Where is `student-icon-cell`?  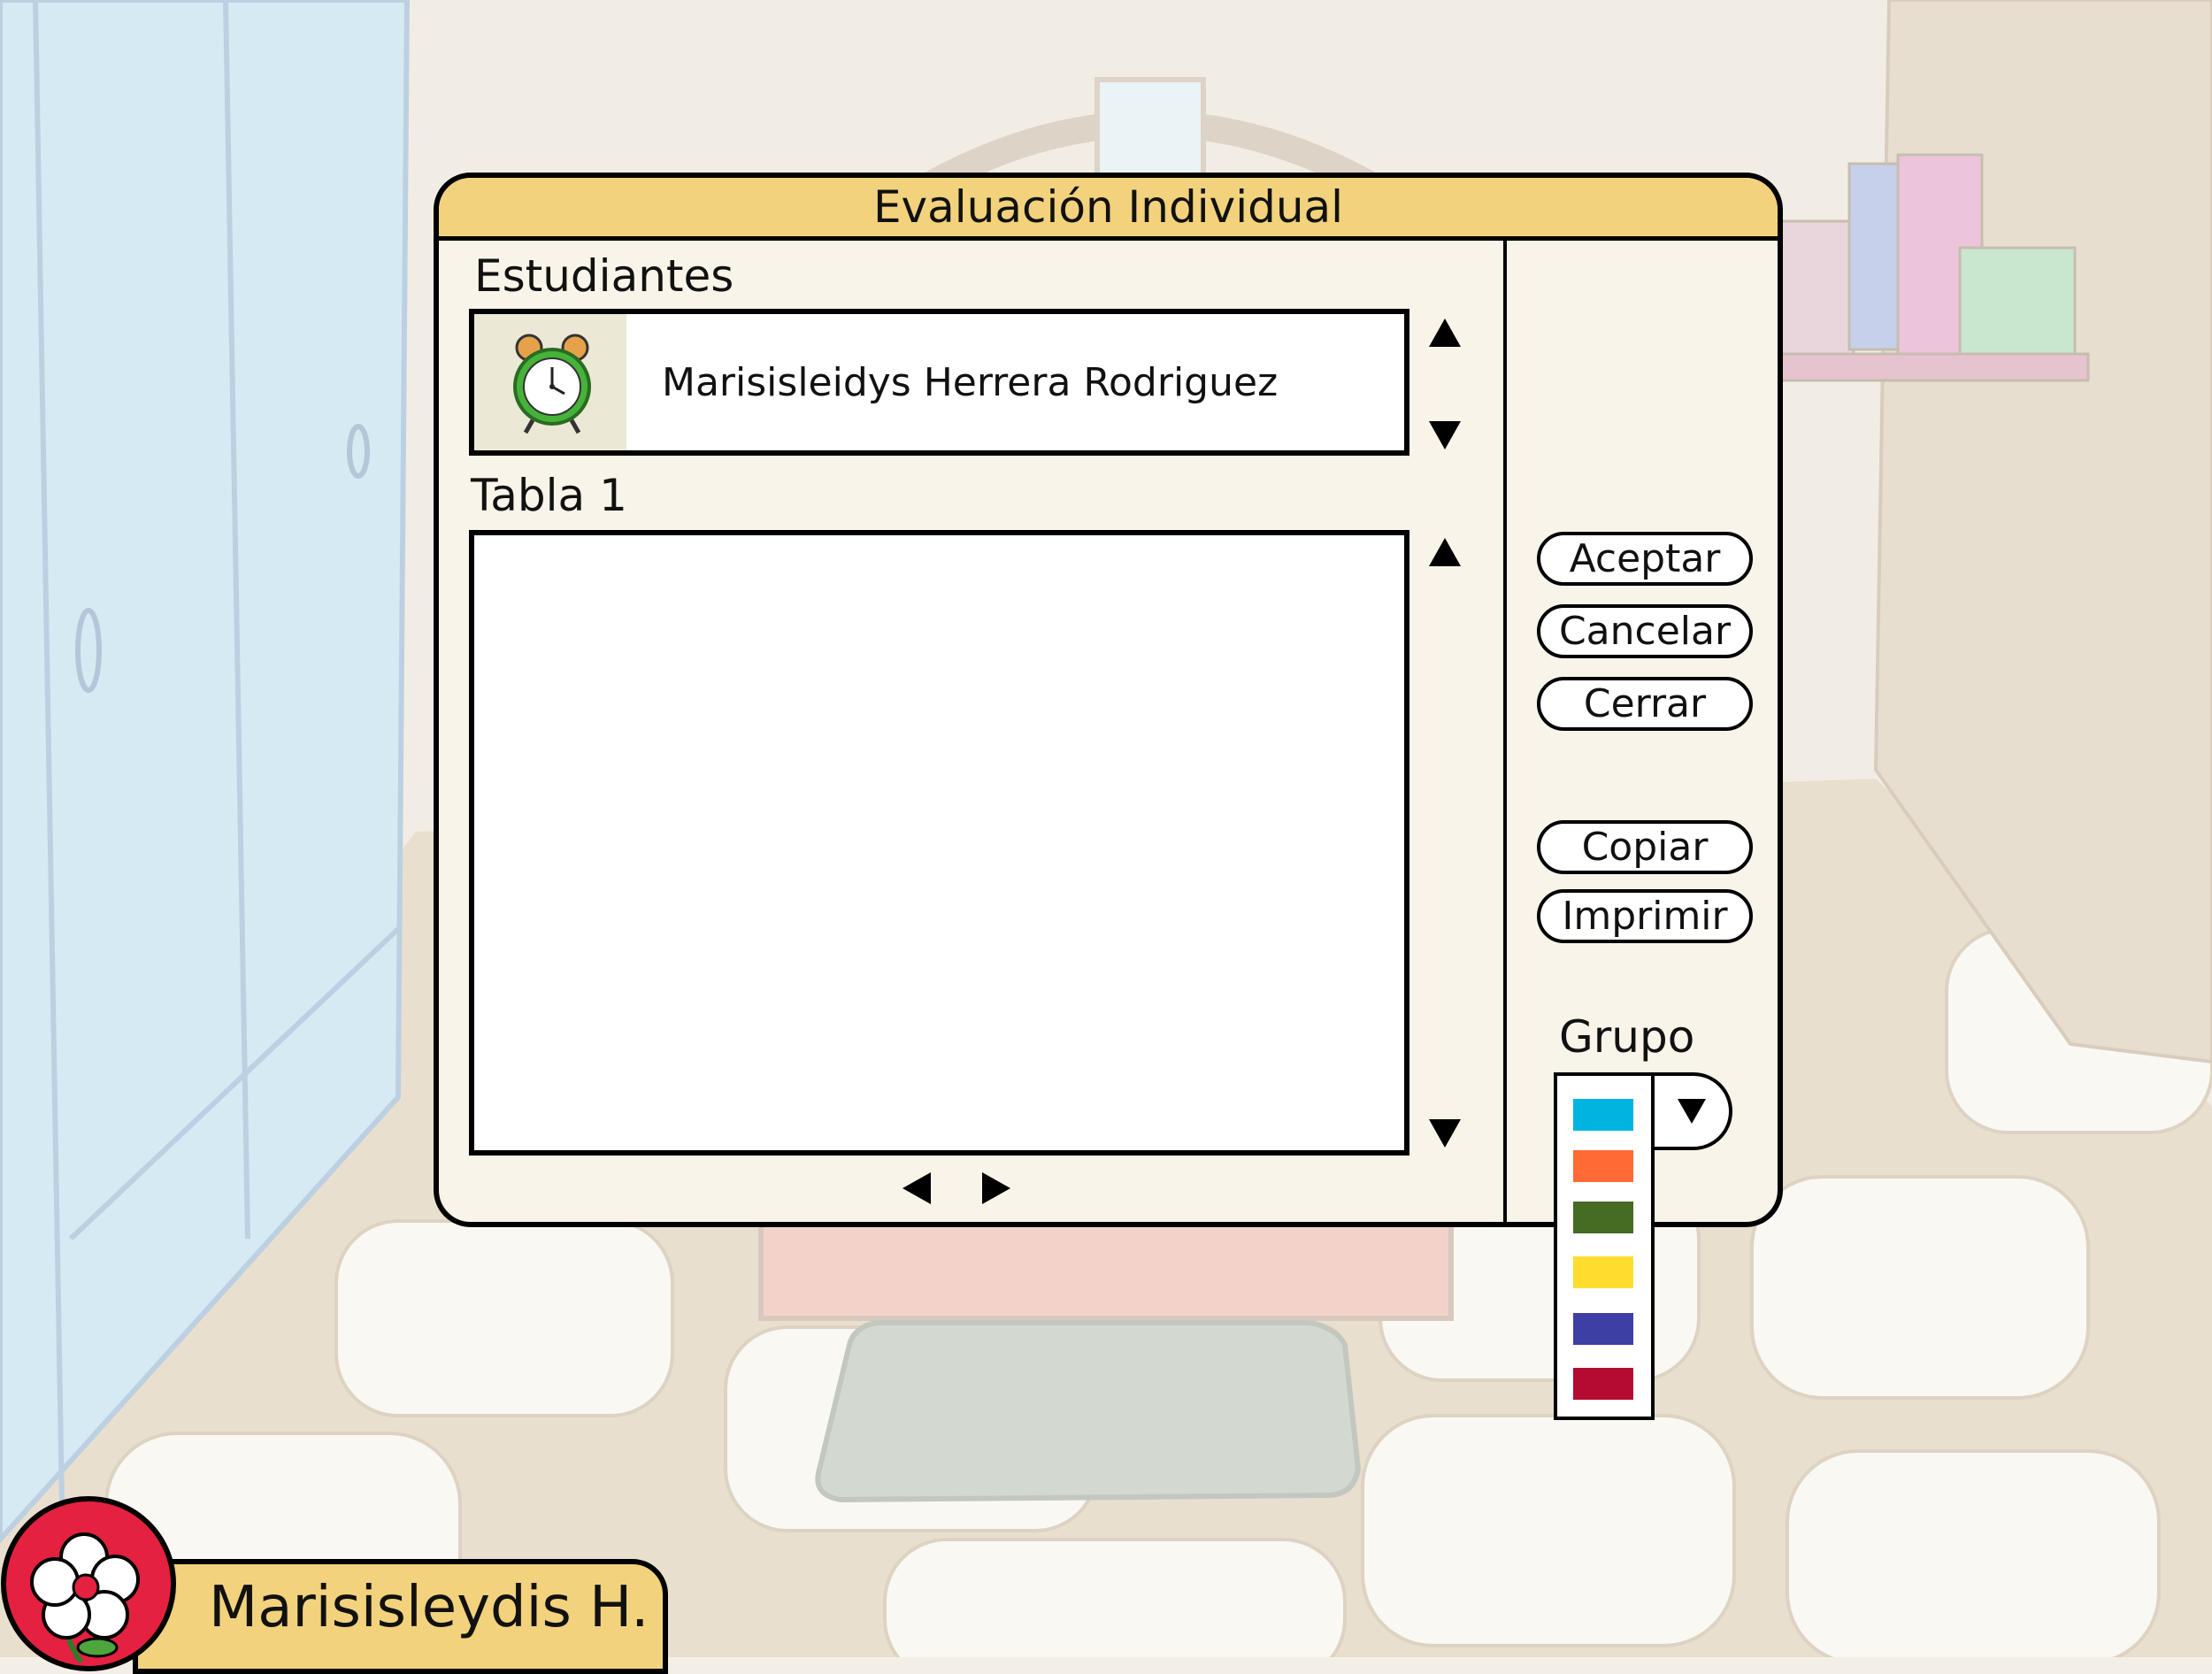
student-icon-cell is located at coordinates (550, 382).